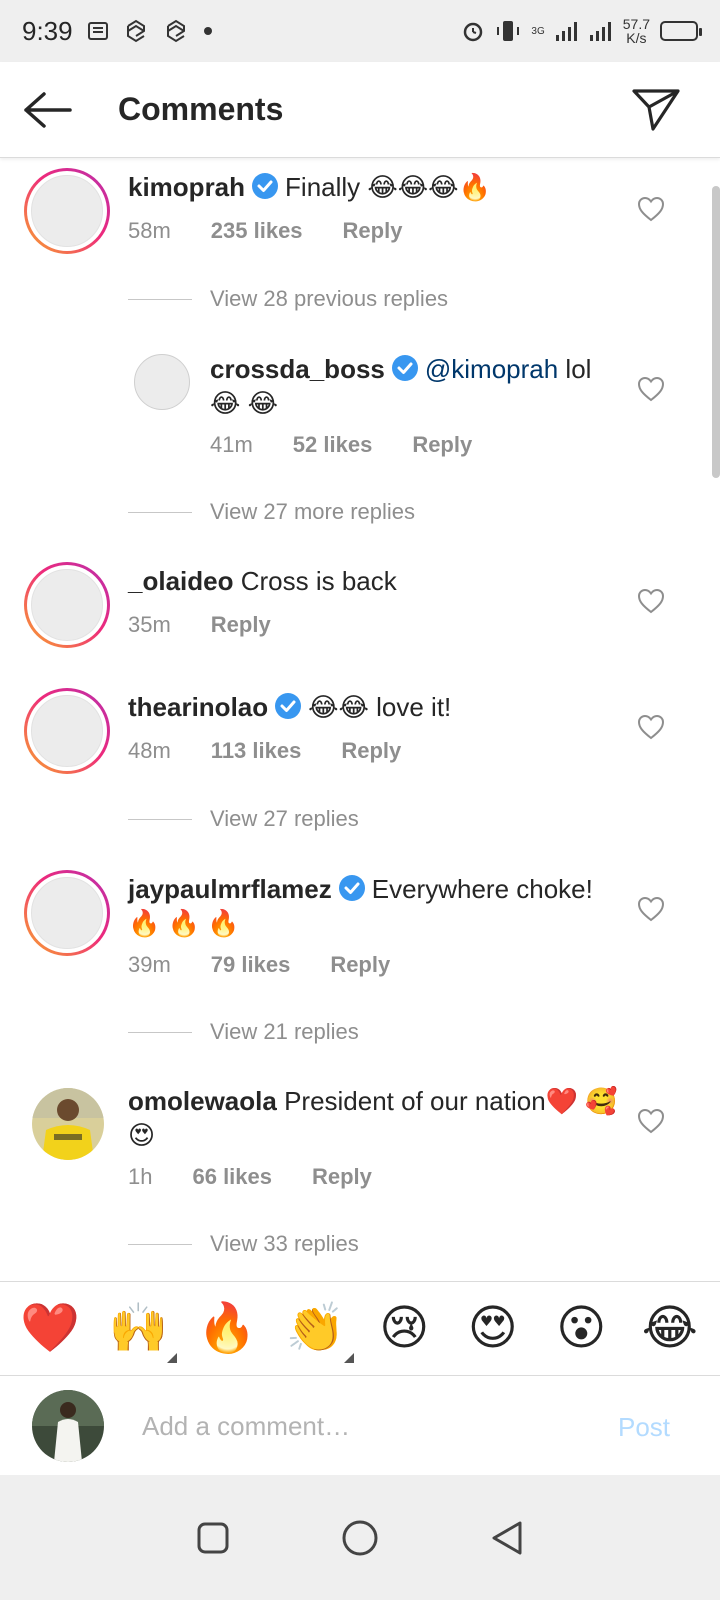 The width and height of the screenshot is (720, 1600). What do you see at coordinates (414, 386) in the screenshot?
I see `comment-body: crossda_boss @kimoprah lol 😂 😂` at bounding box center [414, 386].